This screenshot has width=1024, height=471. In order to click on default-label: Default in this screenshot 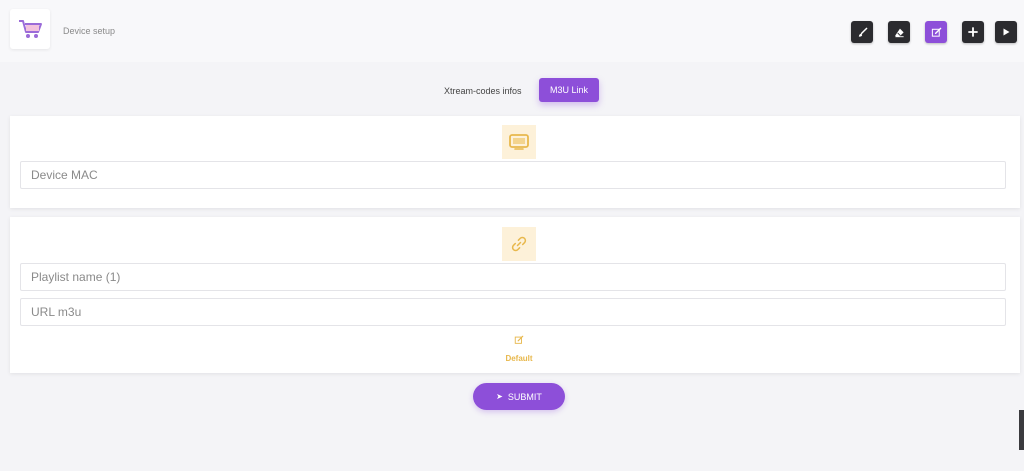, I will do `click(519, 358)`.